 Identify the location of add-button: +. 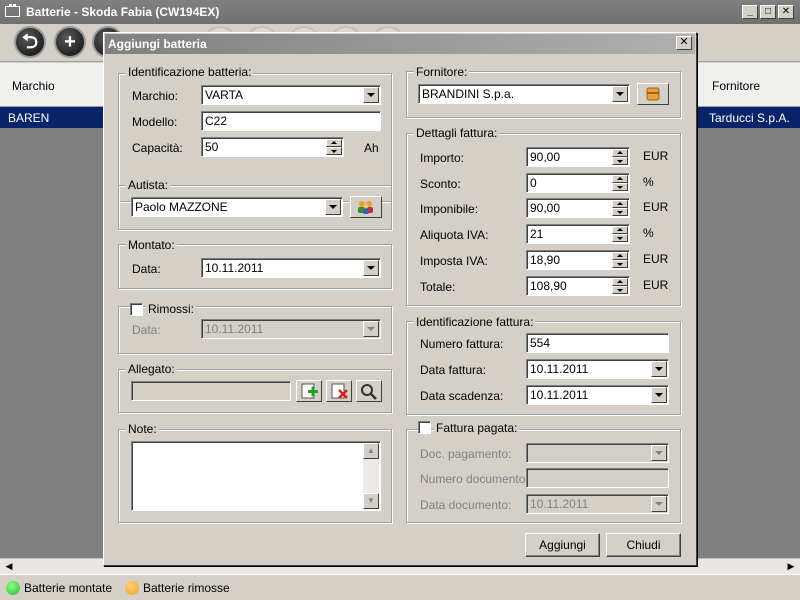
(70, 42).